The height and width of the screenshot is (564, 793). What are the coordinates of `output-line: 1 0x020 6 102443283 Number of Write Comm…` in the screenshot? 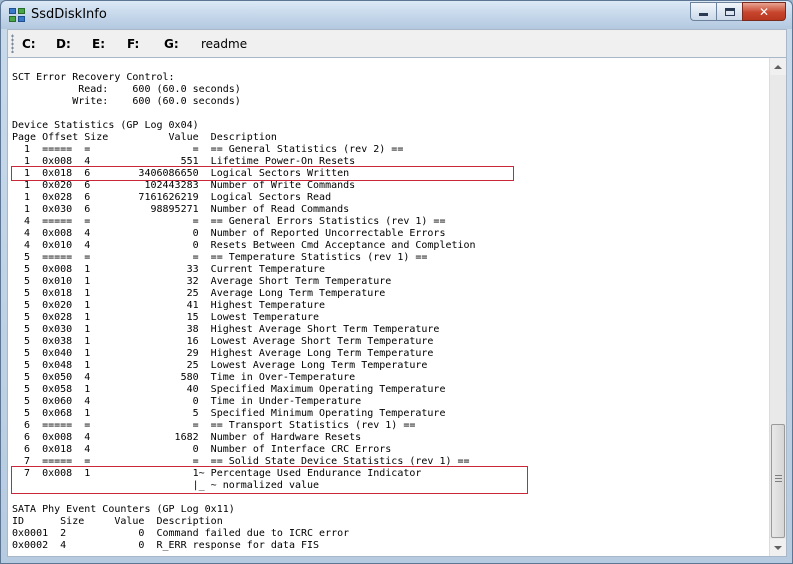 It's located at (184, 185).